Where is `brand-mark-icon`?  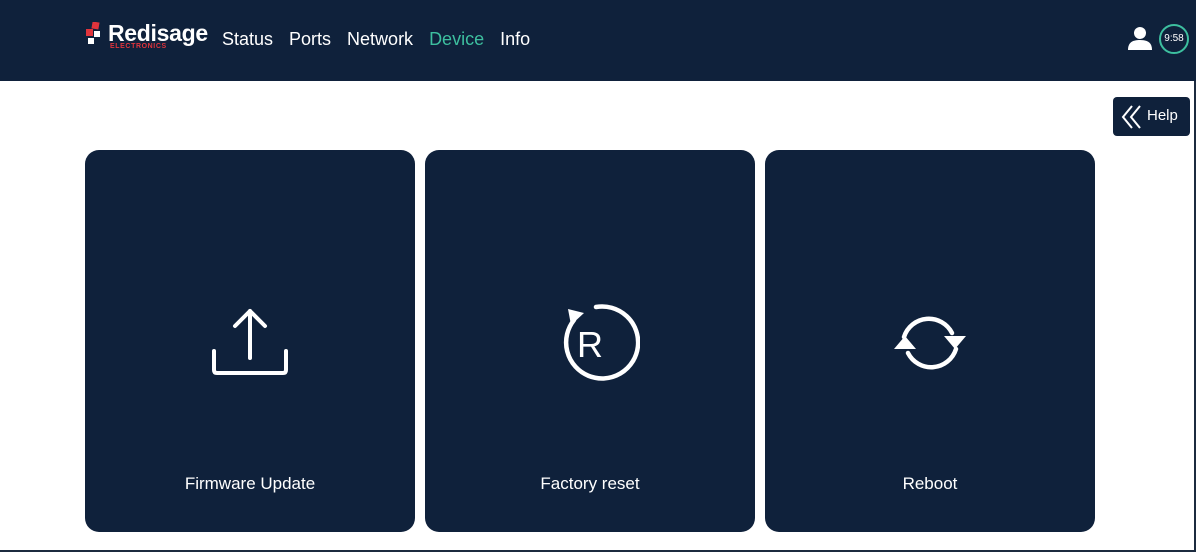
brand-mark-icon is located at coordinates (93, 33).